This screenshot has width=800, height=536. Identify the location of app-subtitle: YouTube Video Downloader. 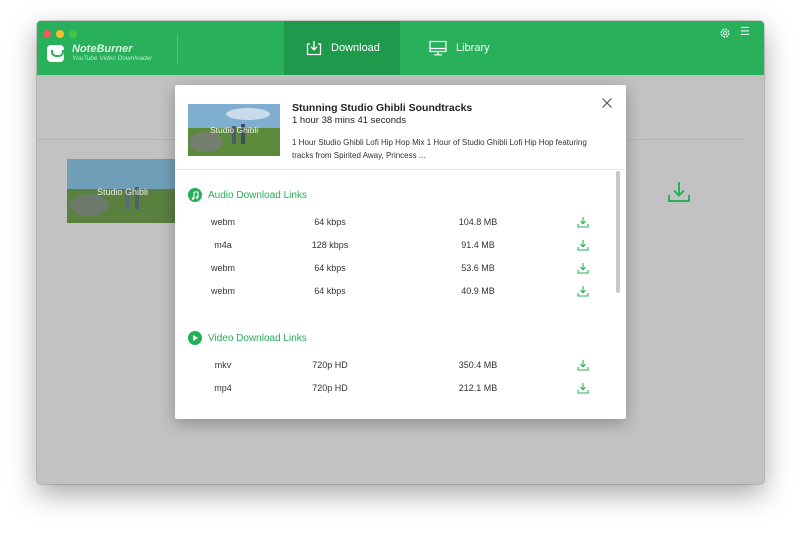
(112, 58).